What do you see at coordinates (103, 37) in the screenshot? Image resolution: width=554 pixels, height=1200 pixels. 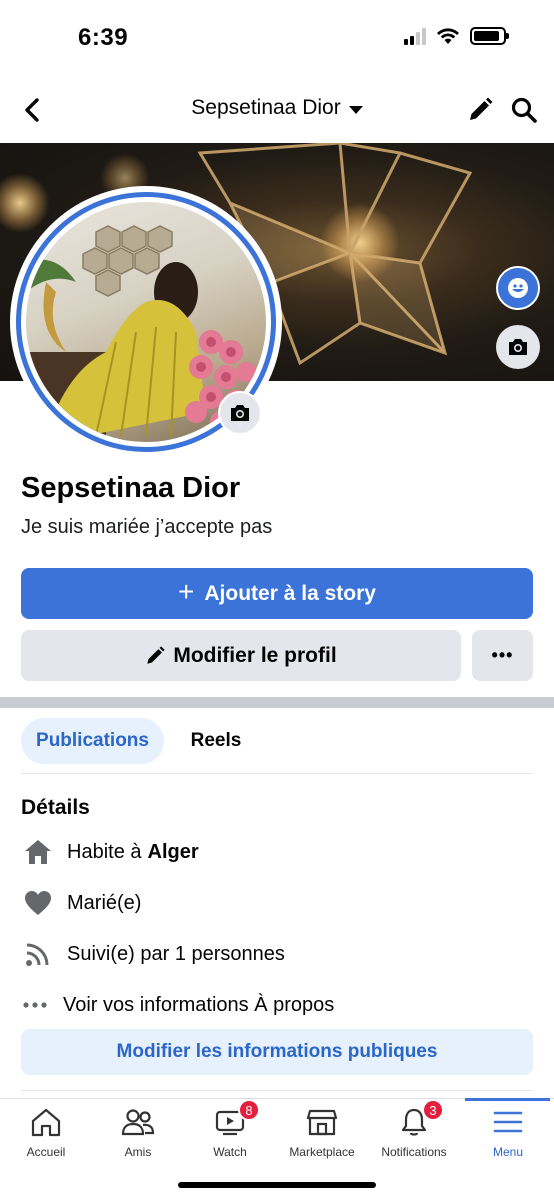 I see `status-time: 6:39` at bounding box center [103, 37].